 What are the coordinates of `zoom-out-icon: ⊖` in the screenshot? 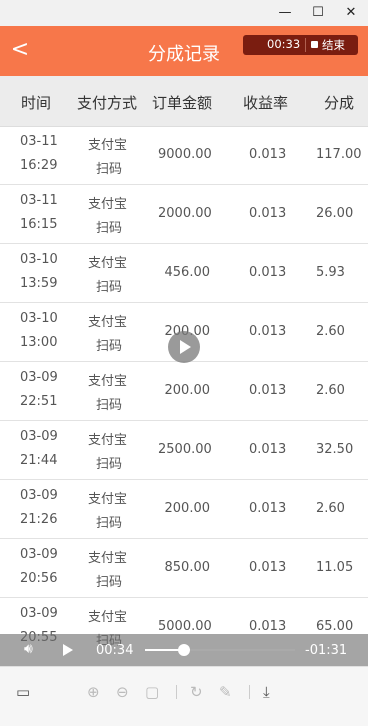 It's located at (122, 692).